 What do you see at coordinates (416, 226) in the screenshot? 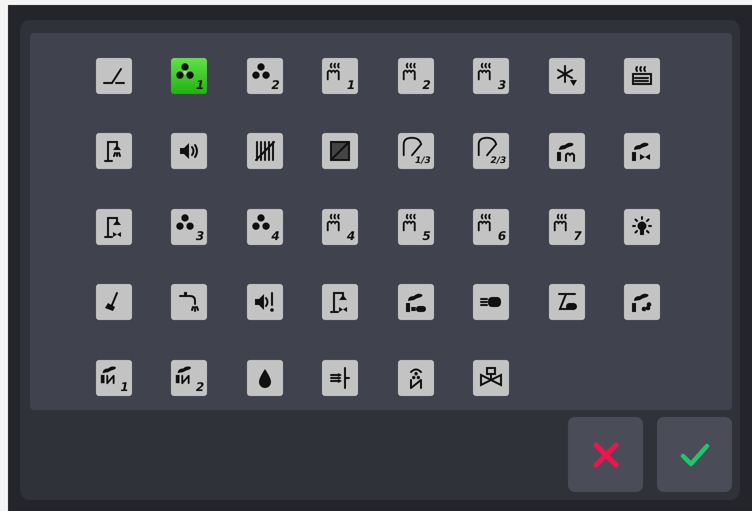
I see `symbol-tile: 5` at bounding box center [416, 226].